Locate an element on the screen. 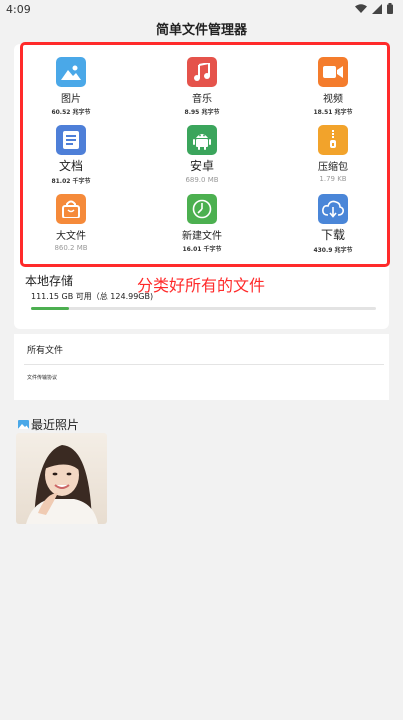  status-icons is located at coordinates (374, 8).